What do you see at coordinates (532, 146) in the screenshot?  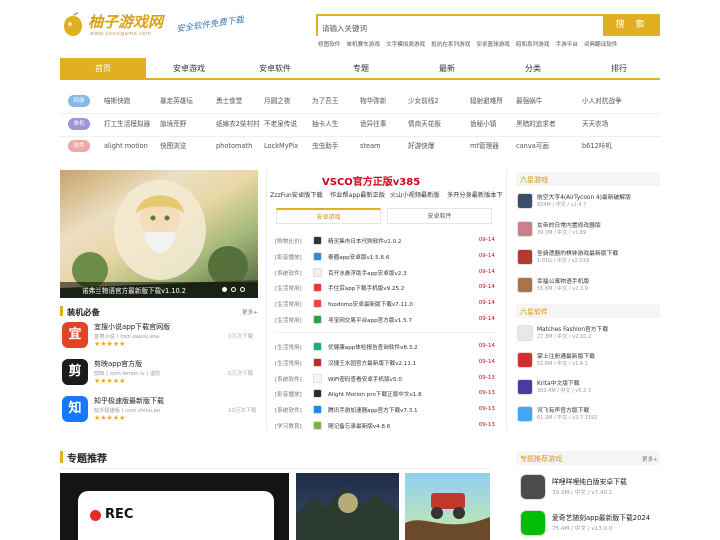 I see `tag-link: canva可画` at bounding box center [532, 146].